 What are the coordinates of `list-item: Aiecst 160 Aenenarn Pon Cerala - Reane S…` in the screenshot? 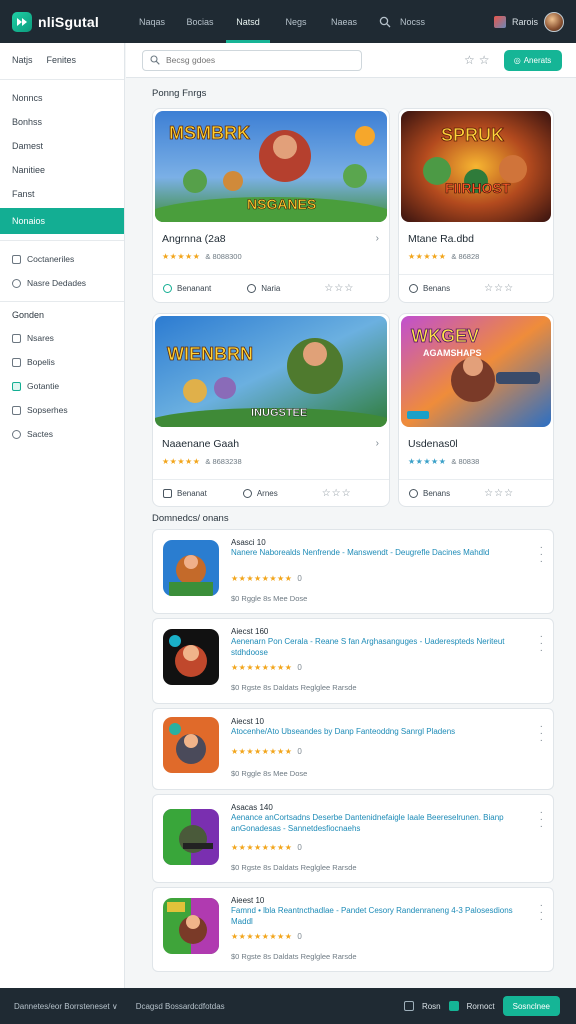 It's located at (353, 661).